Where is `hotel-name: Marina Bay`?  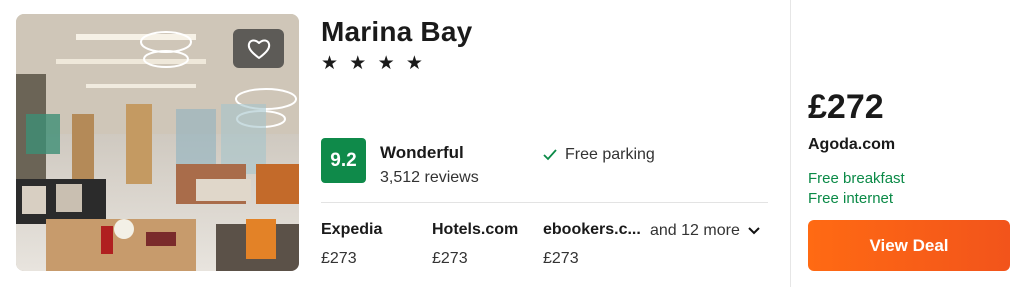 hotel-name: Marina Bay is located at coordinates (396, 32).